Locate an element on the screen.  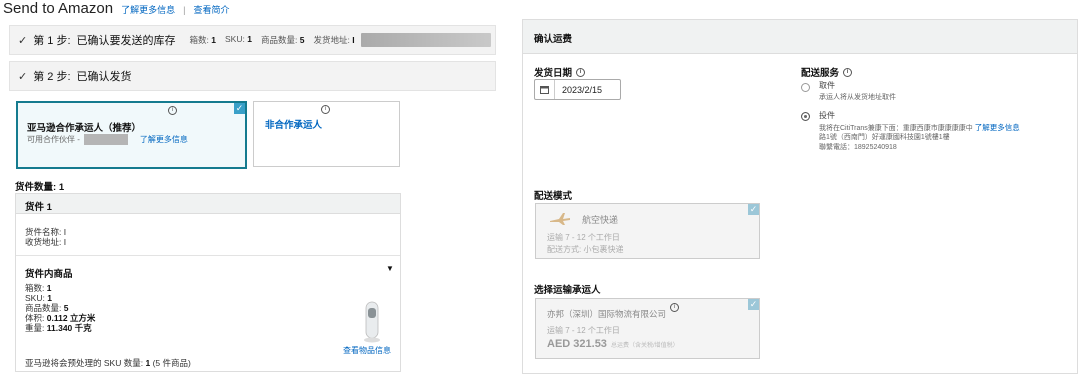
sku-summary: 亚马逊将会预处理的 SKU 数量: 1 (5 件商品) is located at coordinates (108, 363).